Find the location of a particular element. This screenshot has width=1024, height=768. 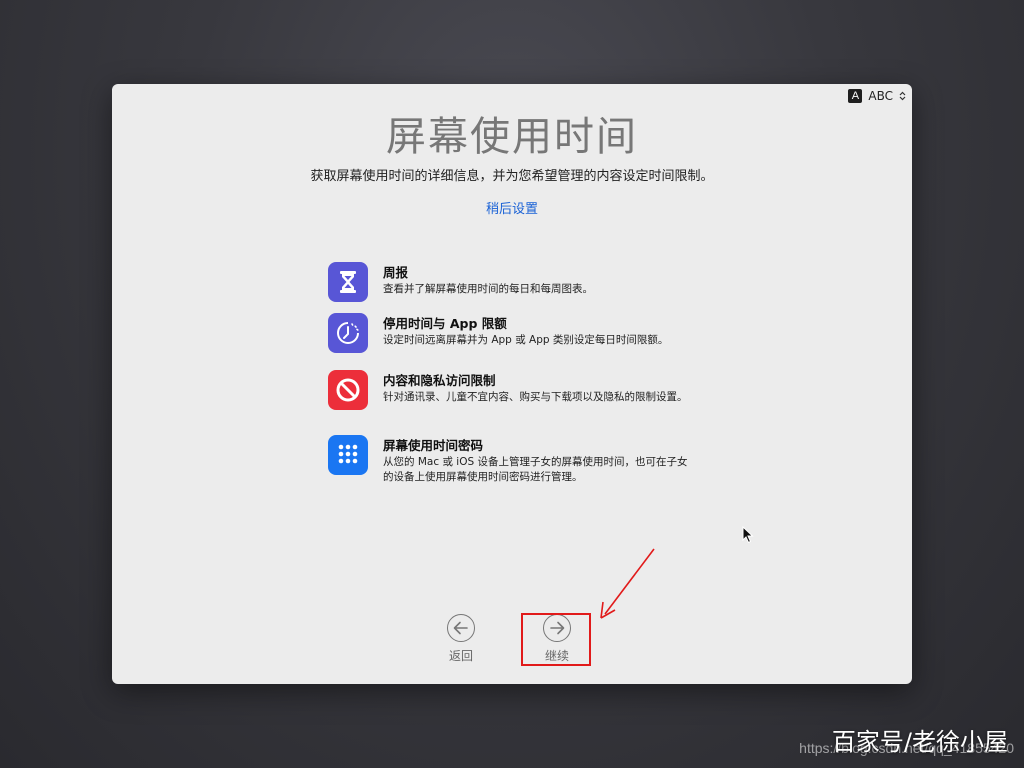

feature-desc: 设定时间远离屏幕并为 App 或 App 类别设定每日时间限额。 is located at coordinates (526, 340).